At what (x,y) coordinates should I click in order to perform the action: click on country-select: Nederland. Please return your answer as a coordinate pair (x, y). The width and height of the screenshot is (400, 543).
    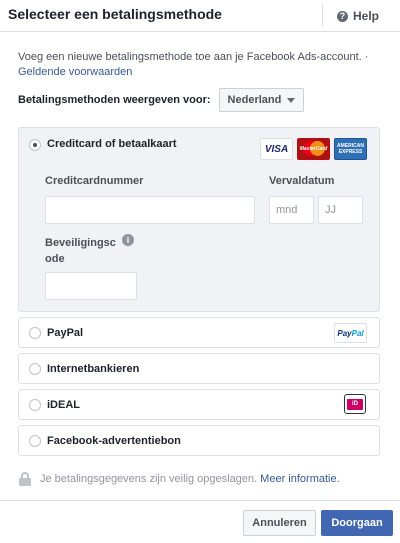
    Looking at the image, I should click on (261, 100).